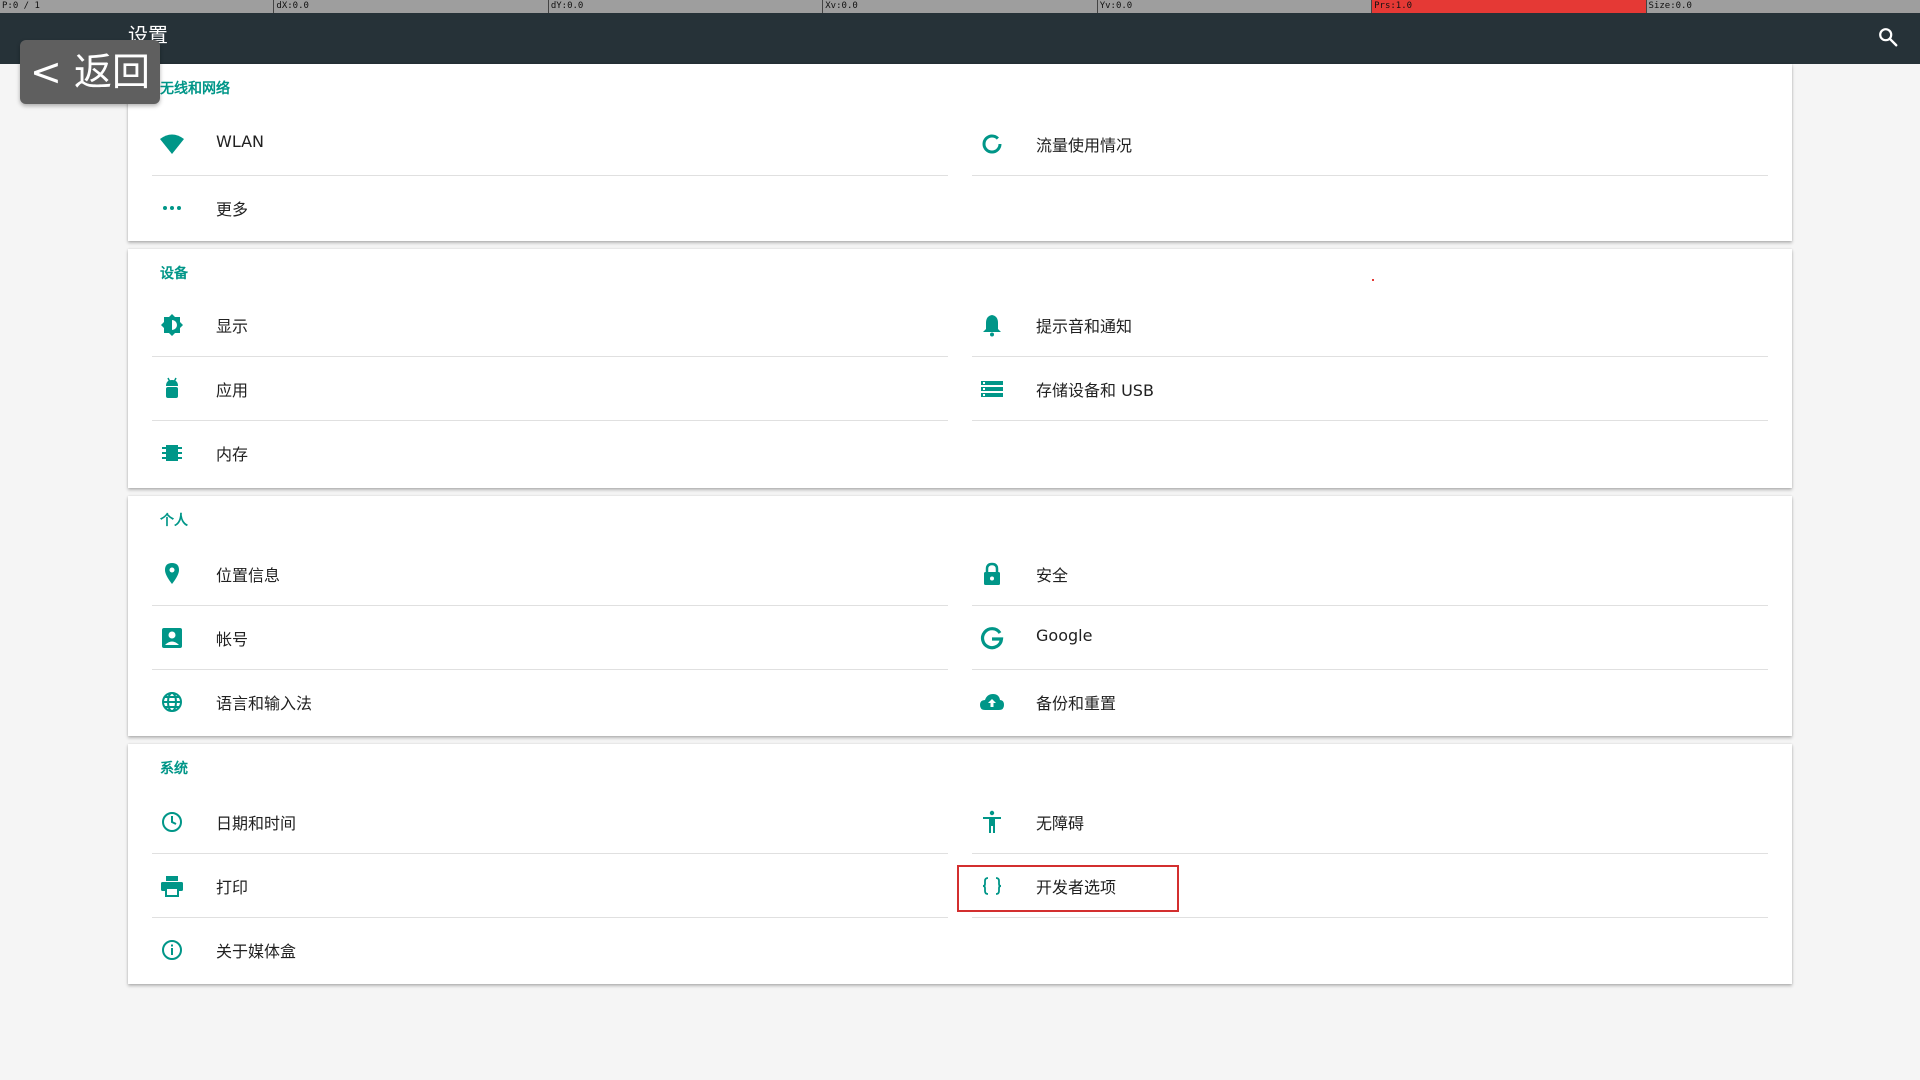 This screenshot has height=1080, width=1920. Describe the element at coordinates (174, 769) in the screenshot. I see `section-header: 系统` at that location.